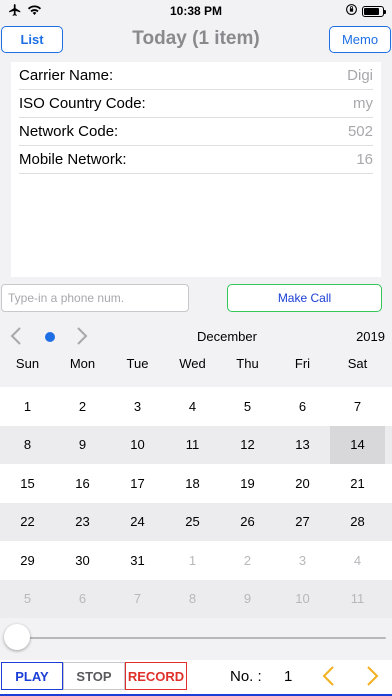 The width and height of the screenshot is (392, 696). I want to click on list-button: List, so click(32, 39).